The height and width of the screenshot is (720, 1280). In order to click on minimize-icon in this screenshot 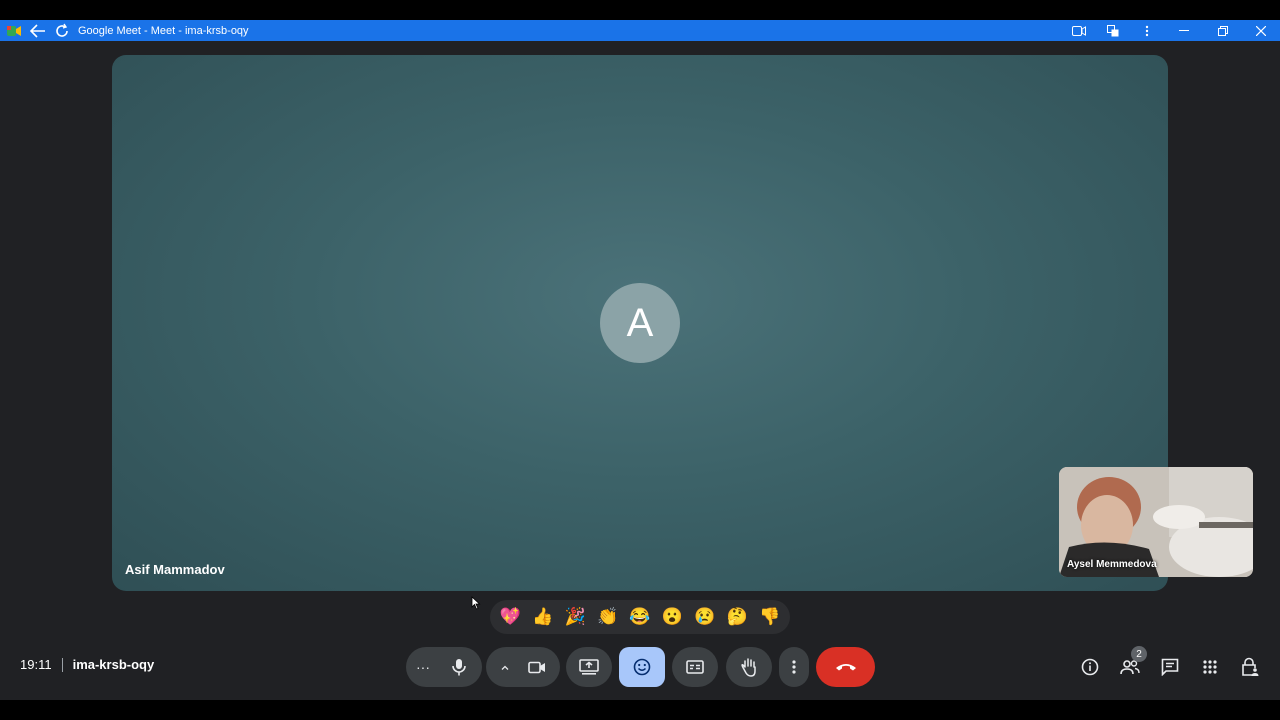, I will do `click(1184, 31)`.